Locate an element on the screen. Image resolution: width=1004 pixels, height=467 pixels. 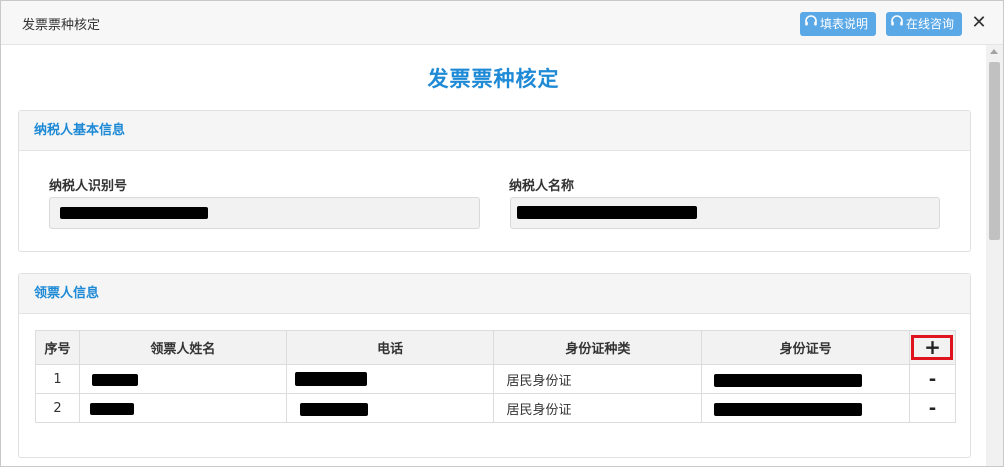
scrollbar-thumb is located at coordinates (994, 151).